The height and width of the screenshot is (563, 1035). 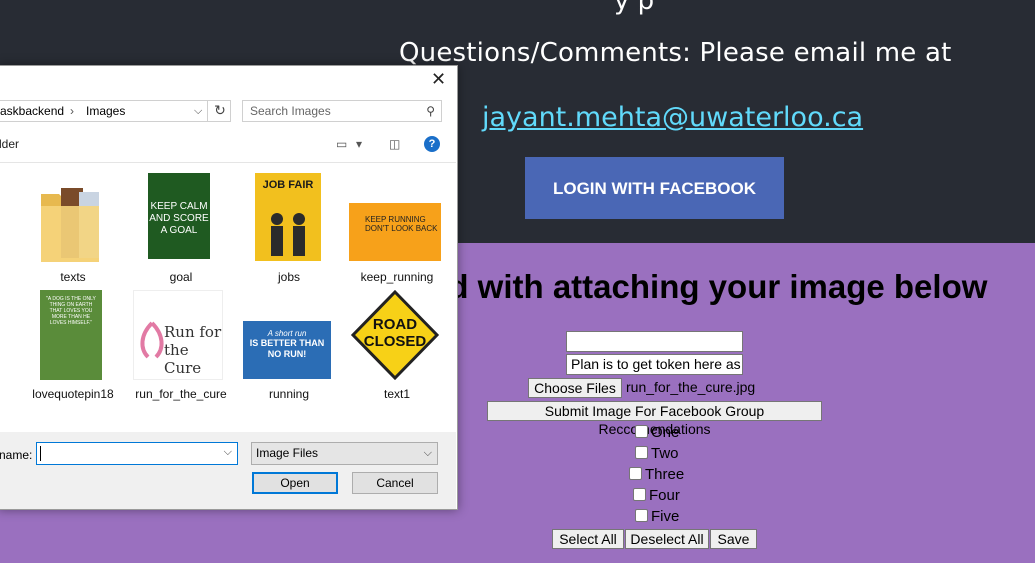 What do you see at coordinates (667, 539) in the screenshot?
I see `deselect-all-button: Deselect All` at bounding box center [667, 539].